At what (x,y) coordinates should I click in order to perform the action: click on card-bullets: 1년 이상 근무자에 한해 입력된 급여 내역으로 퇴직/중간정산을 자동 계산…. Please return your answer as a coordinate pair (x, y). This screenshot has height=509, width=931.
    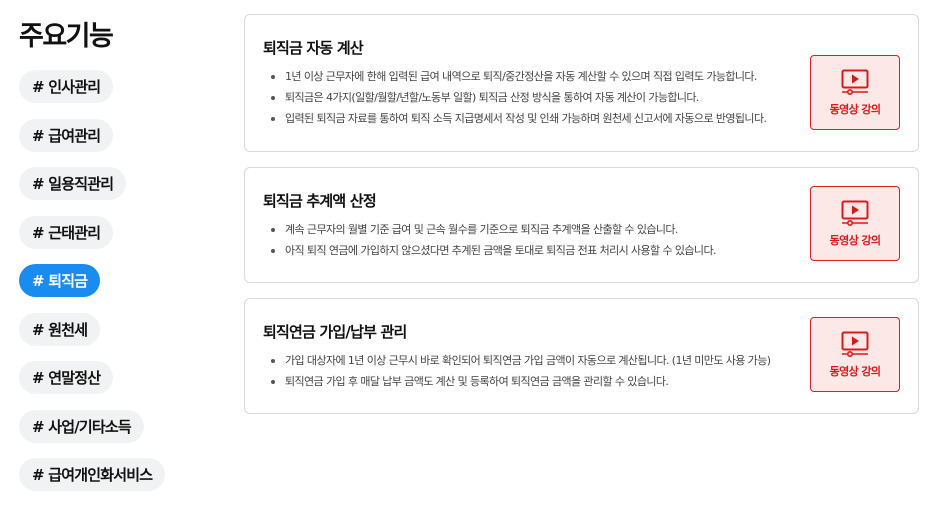
    Looking at the image, I should click on (537, 97).